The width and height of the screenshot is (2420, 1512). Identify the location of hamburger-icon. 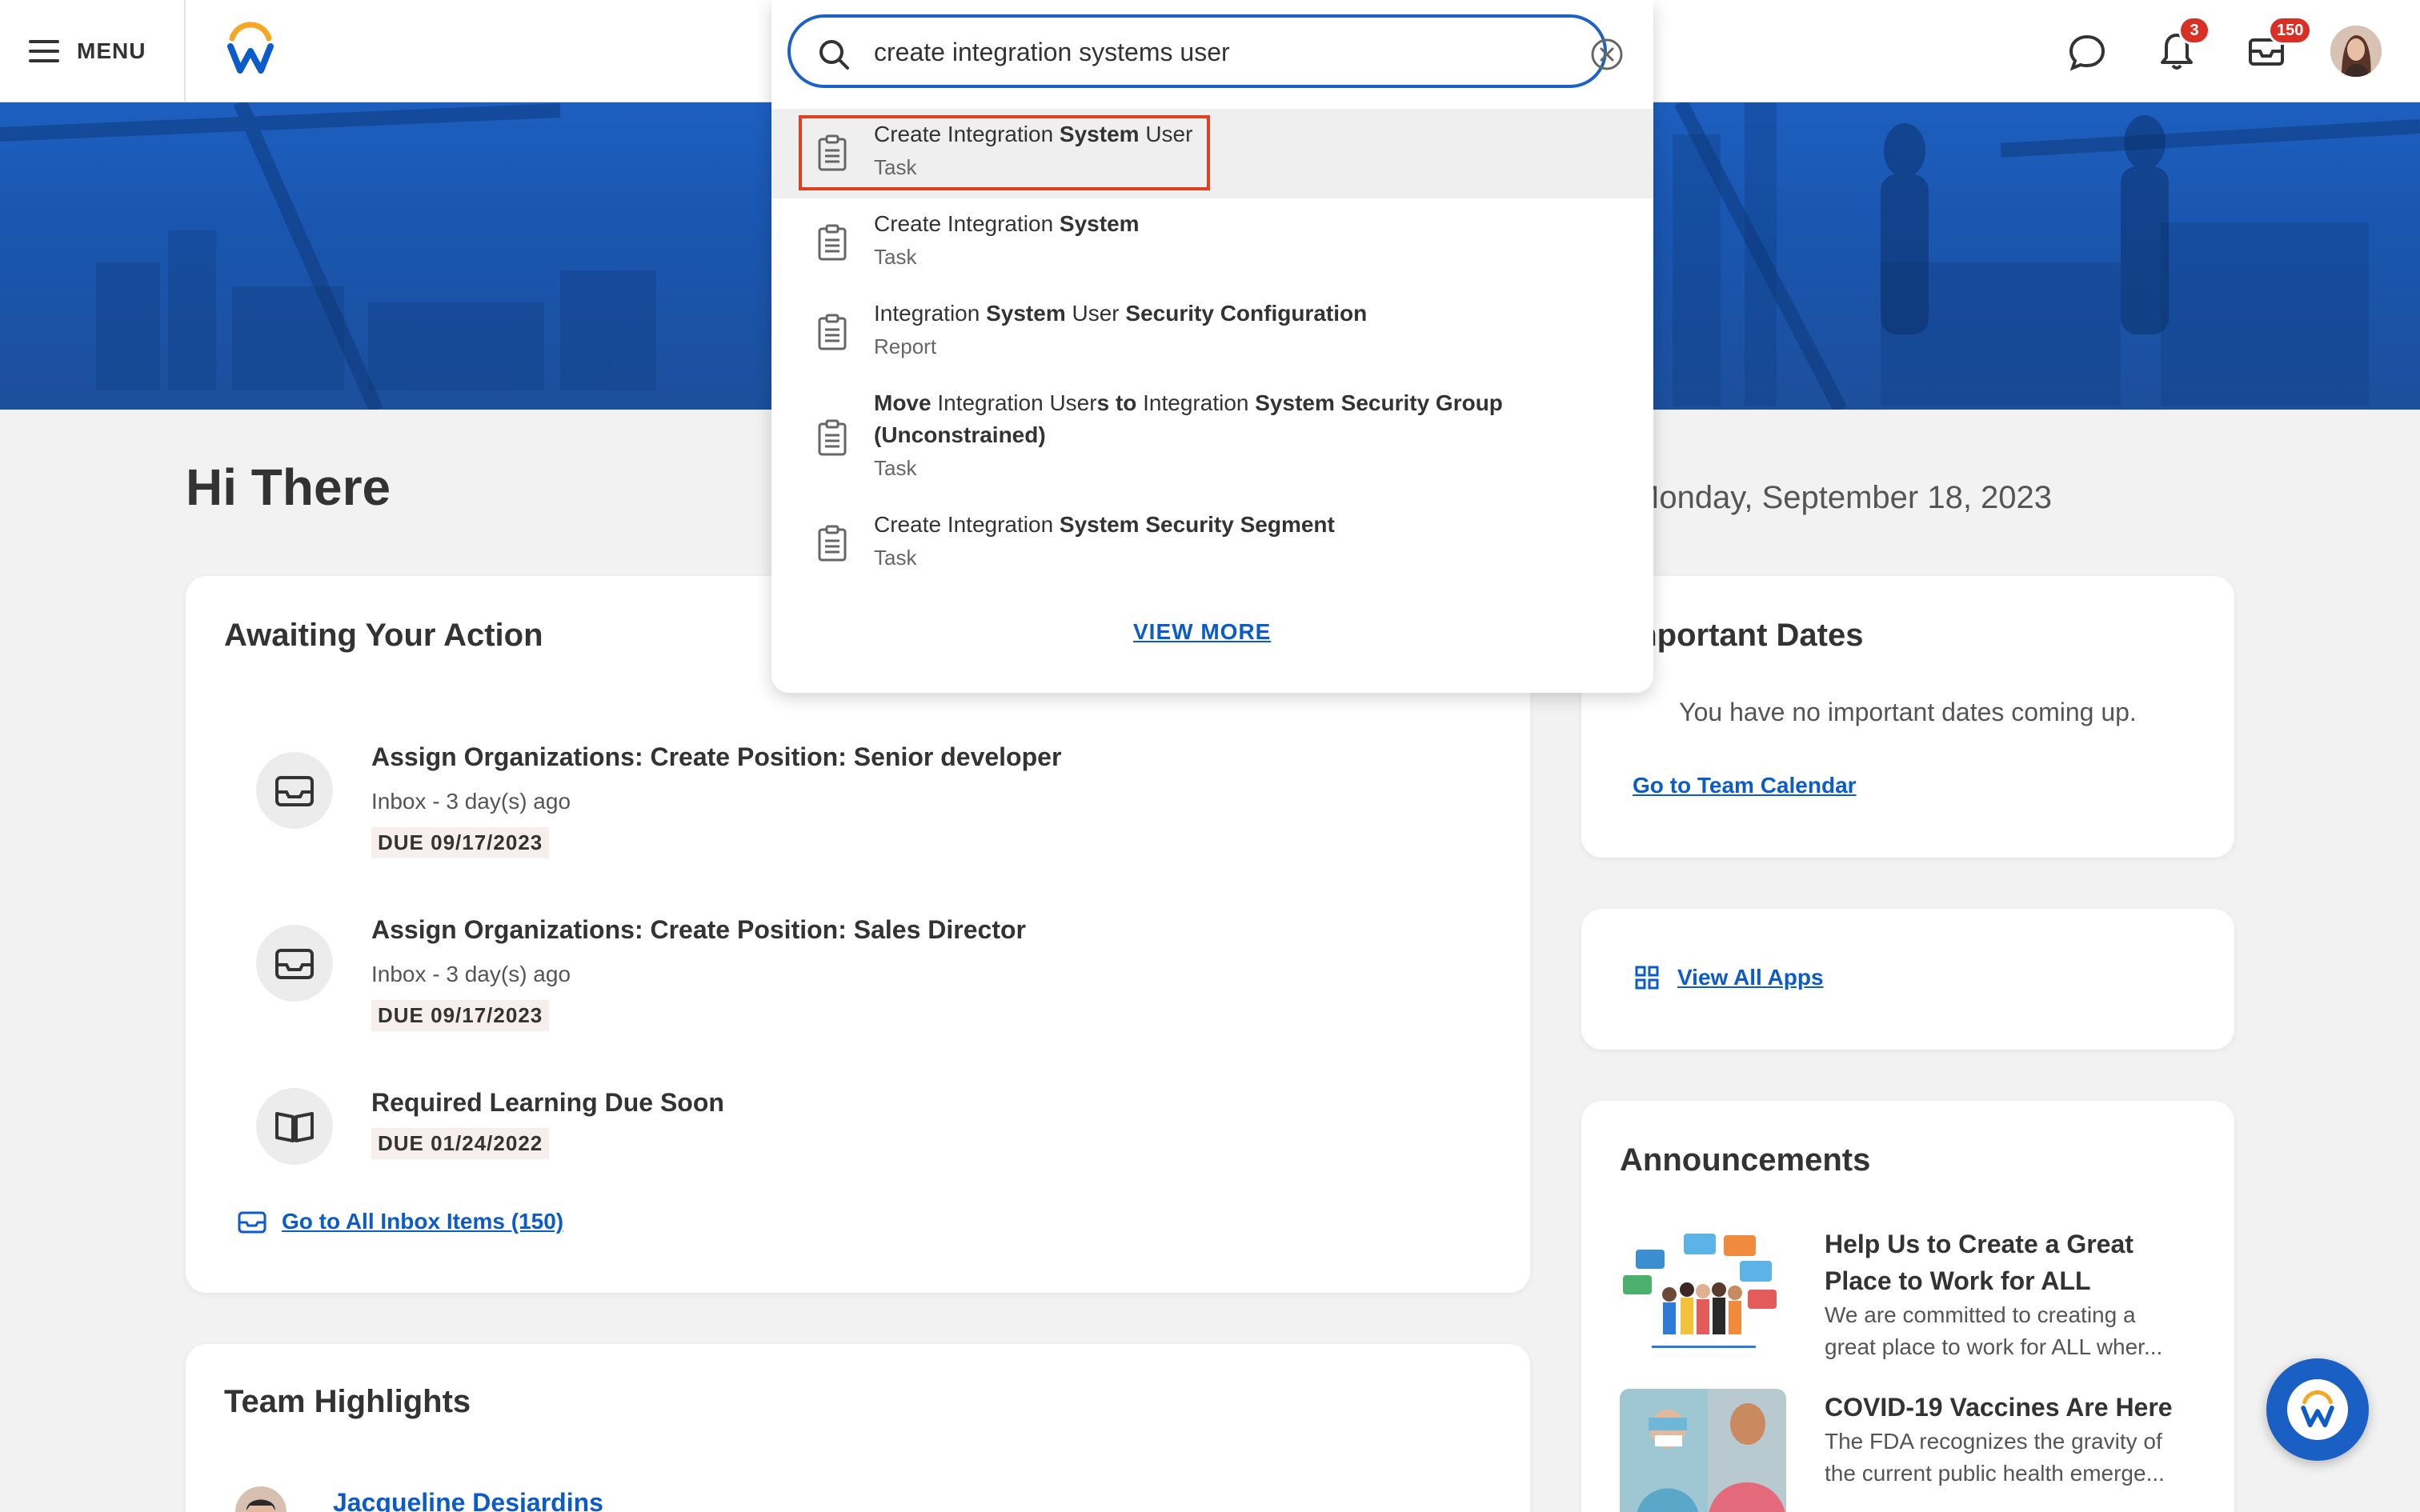
(44, 51).